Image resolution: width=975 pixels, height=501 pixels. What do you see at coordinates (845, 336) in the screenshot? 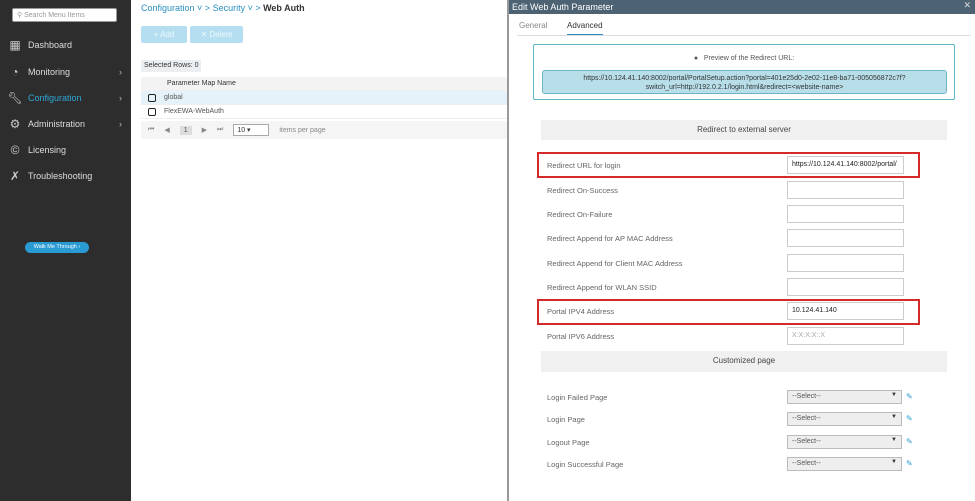
I see `portal-ipv6-input: X:X:X:X::X` at bounding box center [845, 336].